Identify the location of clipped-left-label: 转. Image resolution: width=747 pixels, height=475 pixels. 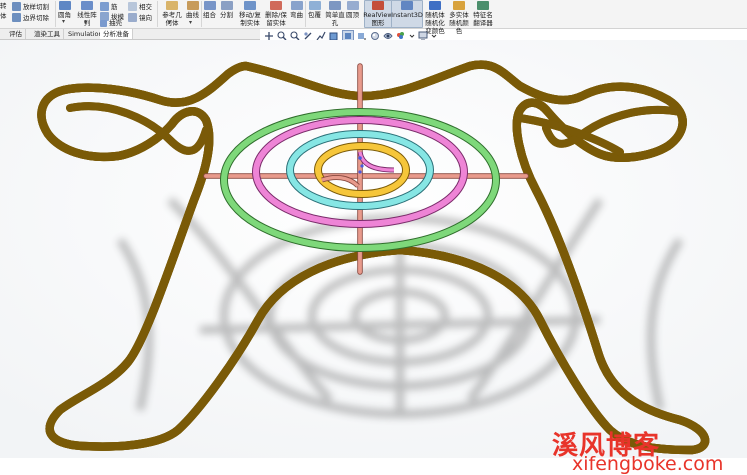
(3, 6).